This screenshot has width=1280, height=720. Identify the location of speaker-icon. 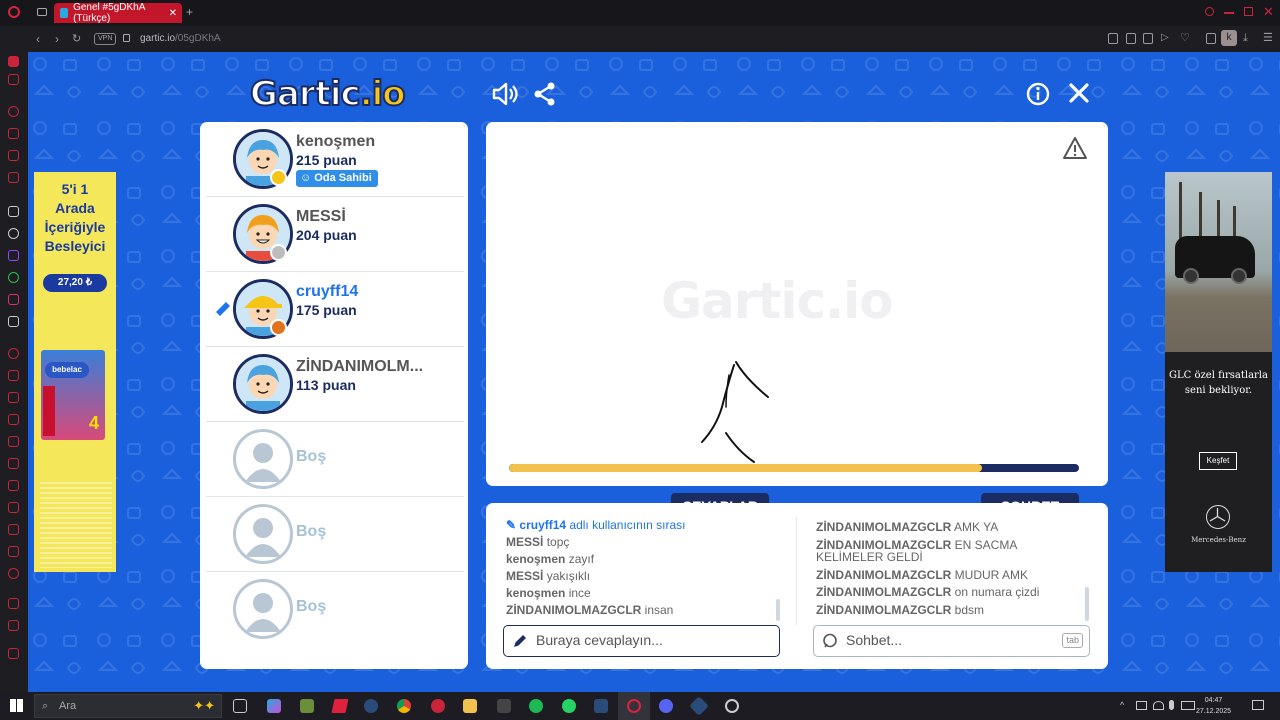
(505, 94).